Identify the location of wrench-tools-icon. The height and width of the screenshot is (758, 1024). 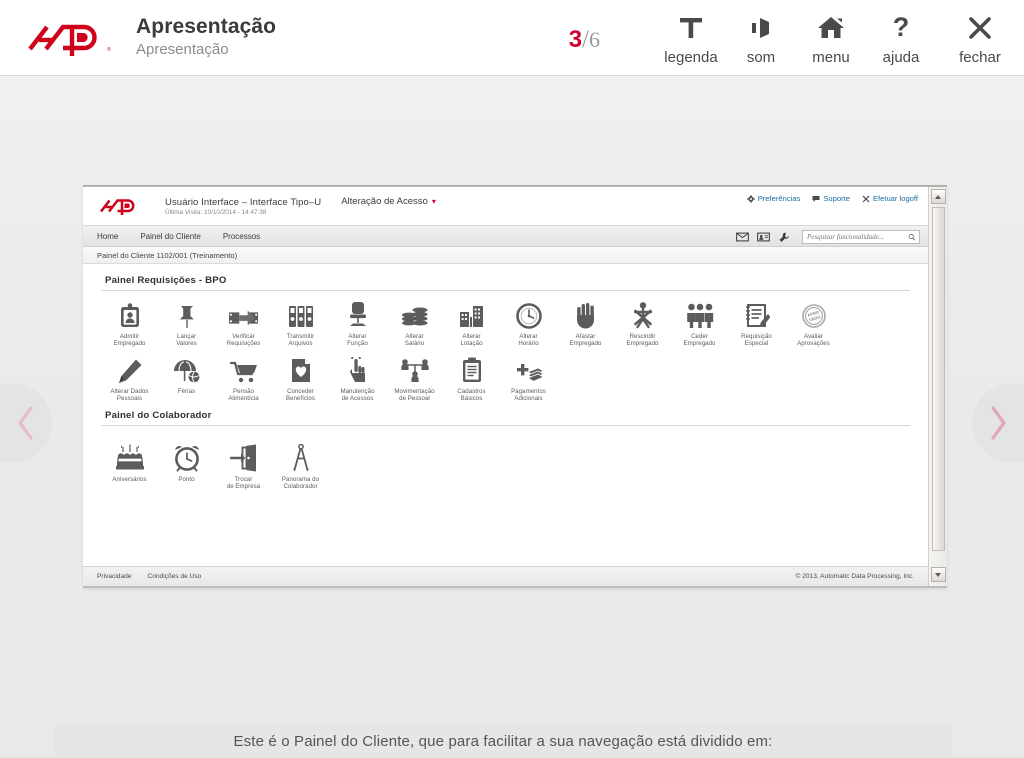
(784, 237).